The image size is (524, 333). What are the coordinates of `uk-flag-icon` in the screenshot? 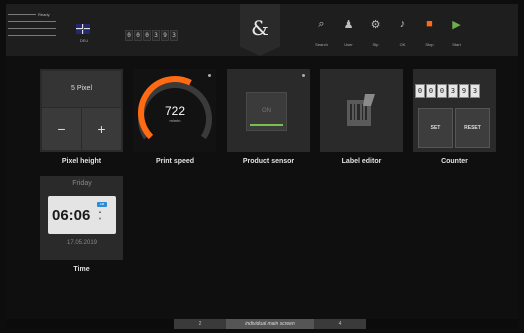 It's located at (83, 29).